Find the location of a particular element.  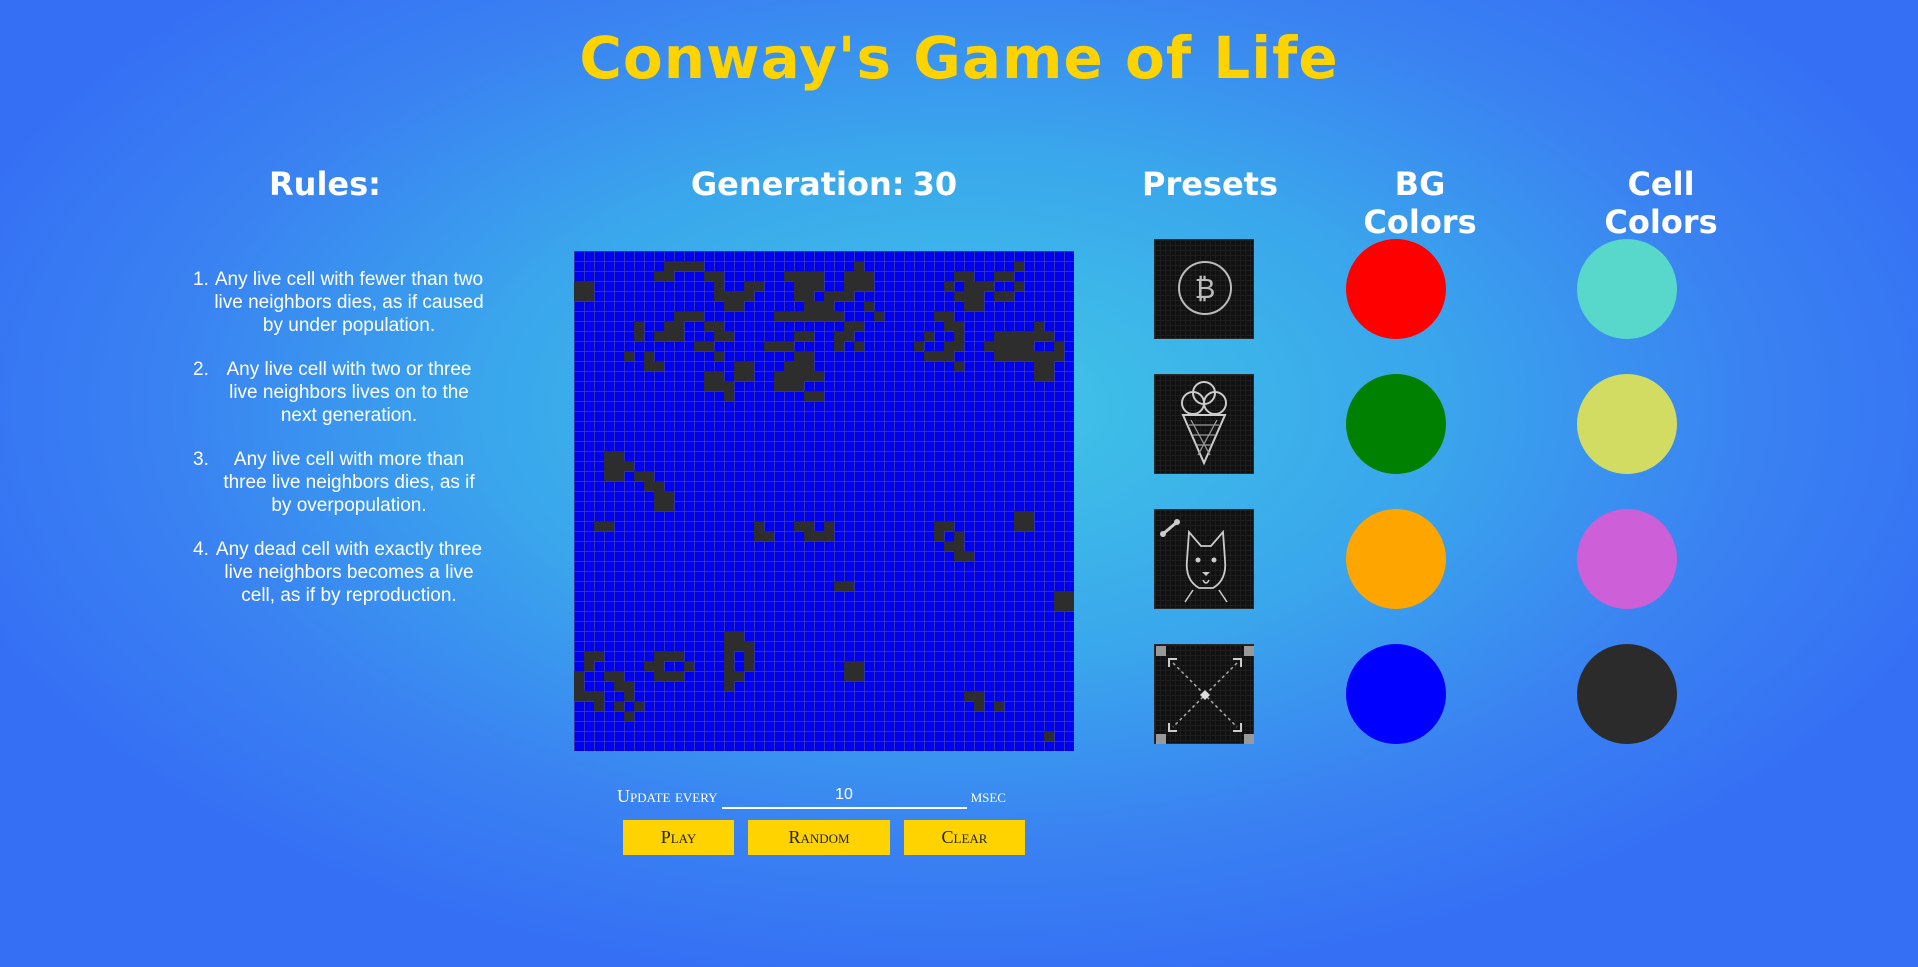

bg-color-red-swatch is located at coordinates (1396, 289).